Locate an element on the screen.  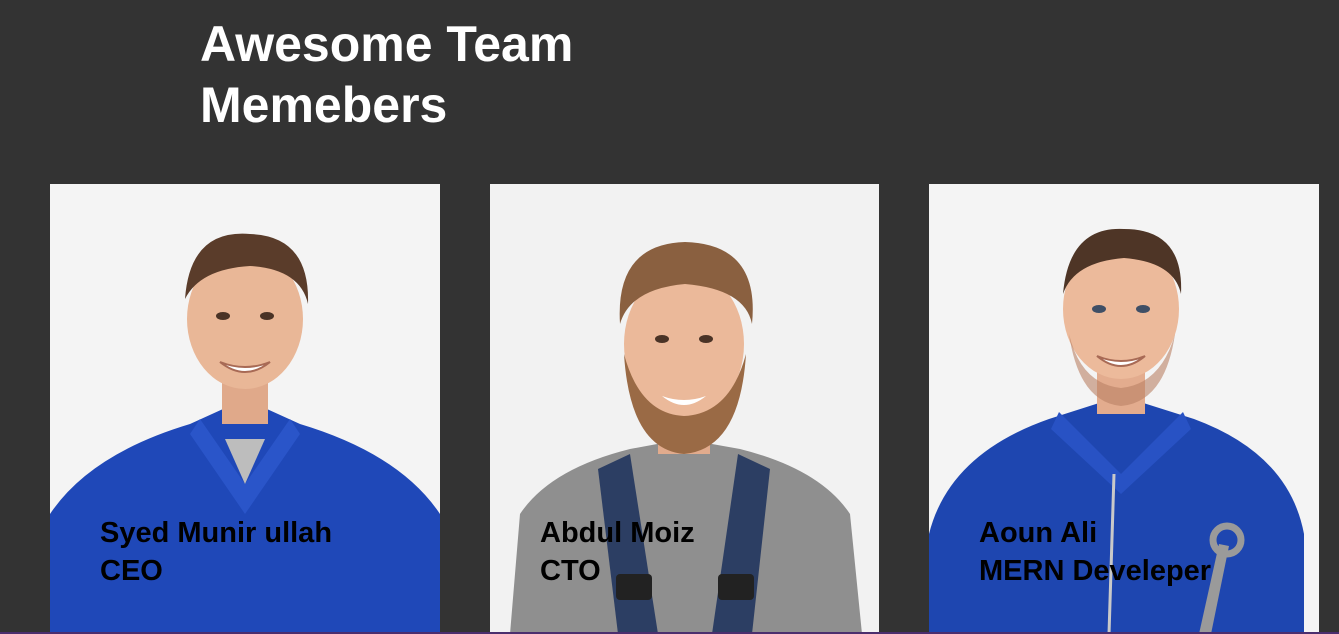
section-title-line-2: Memebers is located at coordinates (324, 105).